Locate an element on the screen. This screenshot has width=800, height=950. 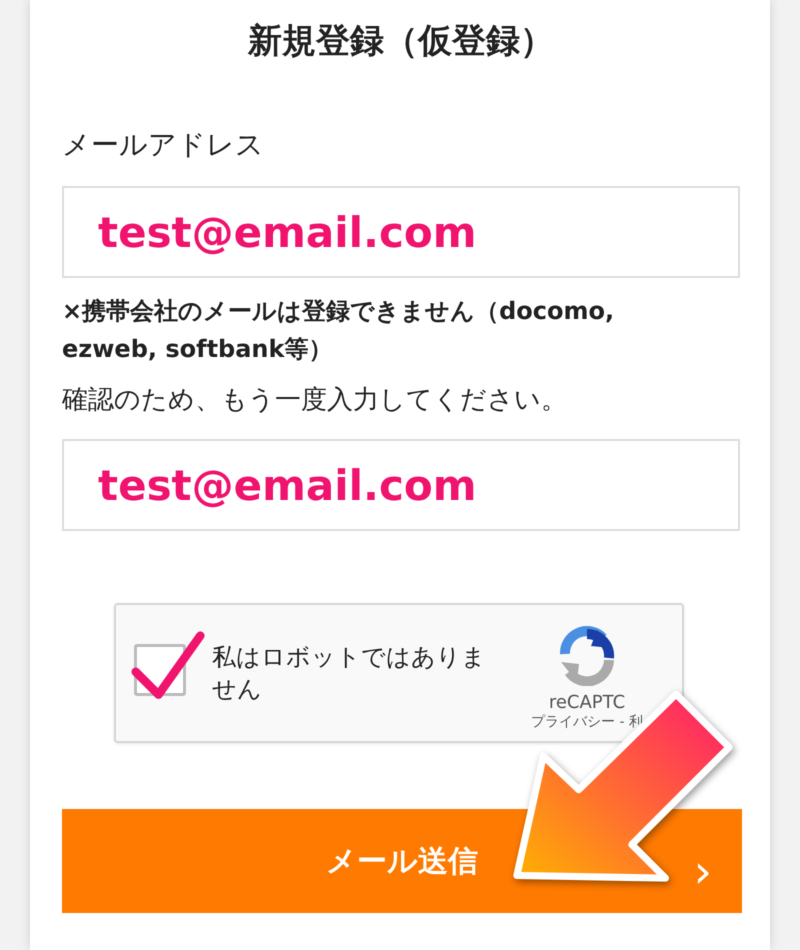
page-title: 新規登録（仮登録） is located at coordinates (400, 41).